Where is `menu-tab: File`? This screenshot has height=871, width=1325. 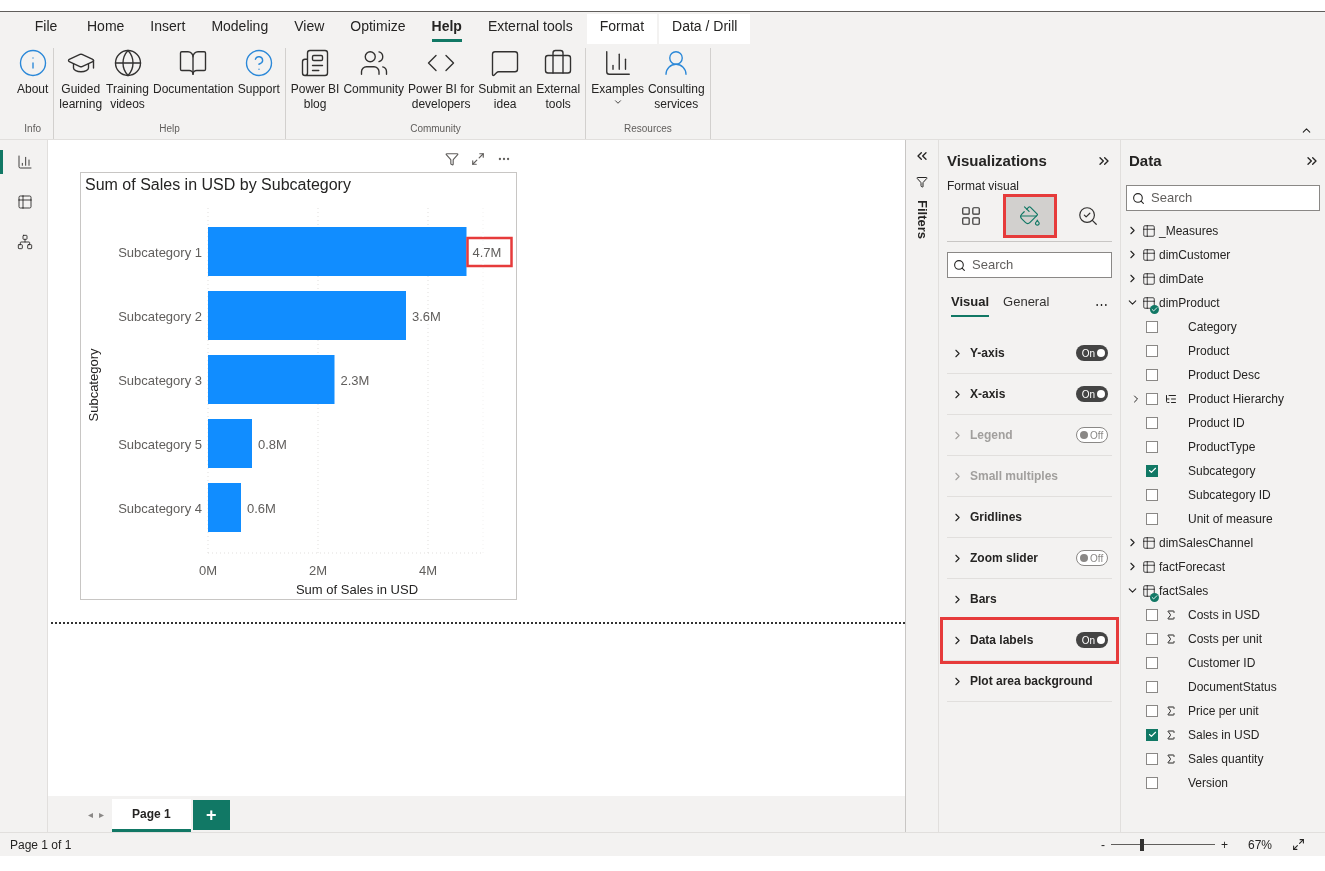
menu-tab: File is located at coordinates (46, 29).